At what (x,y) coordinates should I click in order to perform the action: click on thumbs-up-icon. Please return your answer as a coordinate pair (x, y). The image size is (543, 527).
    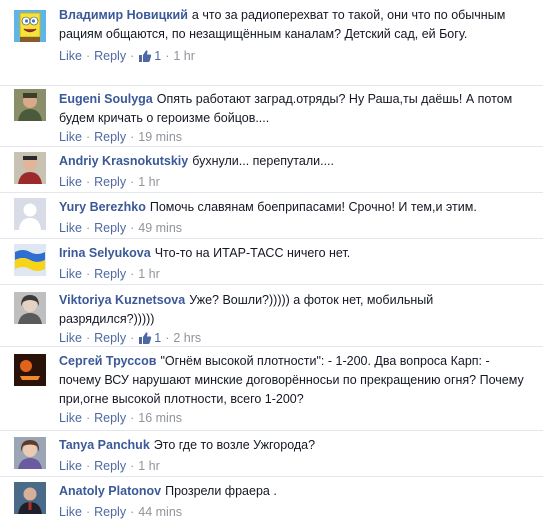
    Looking at the image, I should click on (145, 58).